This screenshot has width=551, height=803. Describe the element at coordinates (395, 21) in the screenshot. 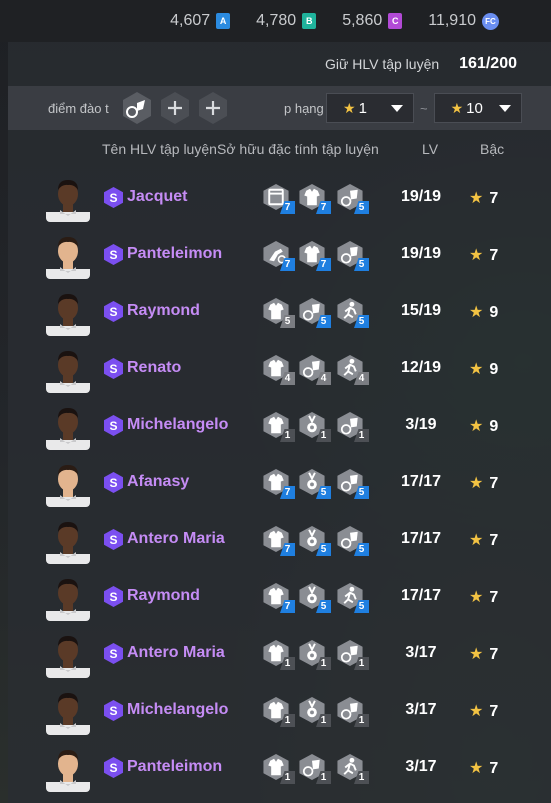

I see `currency-c-icon: C` at that location.